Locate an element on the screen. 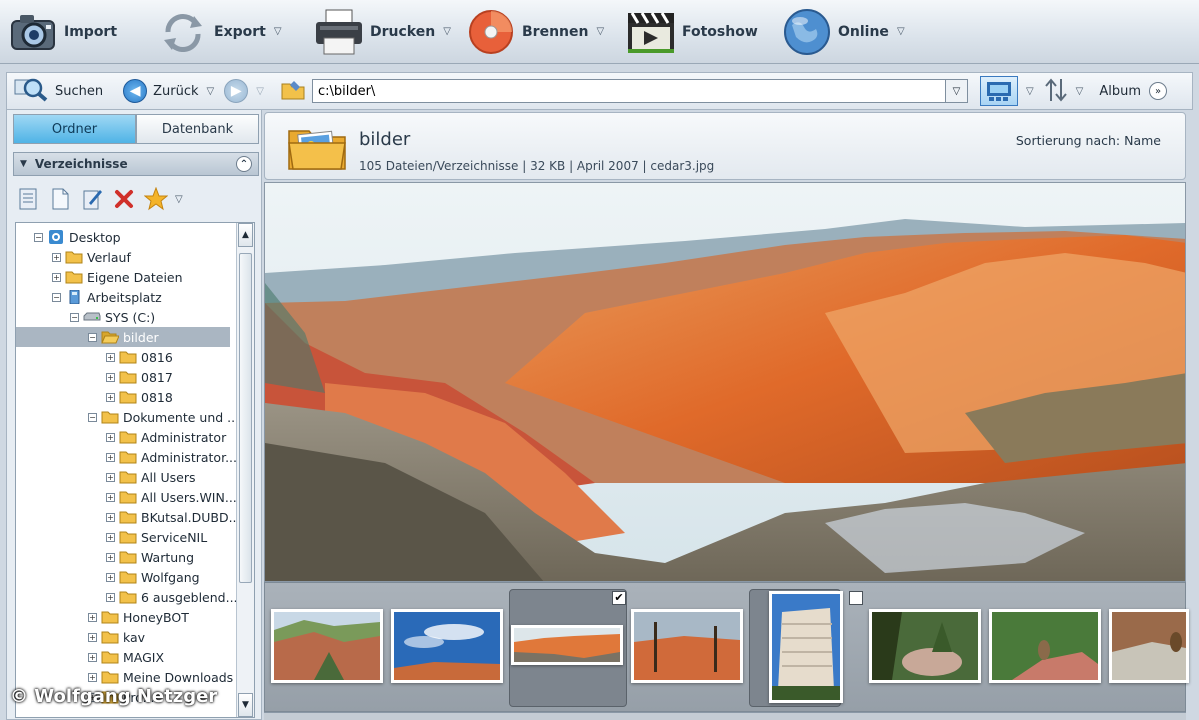  tree-item: +0816 is located at coordinates (123, 357).